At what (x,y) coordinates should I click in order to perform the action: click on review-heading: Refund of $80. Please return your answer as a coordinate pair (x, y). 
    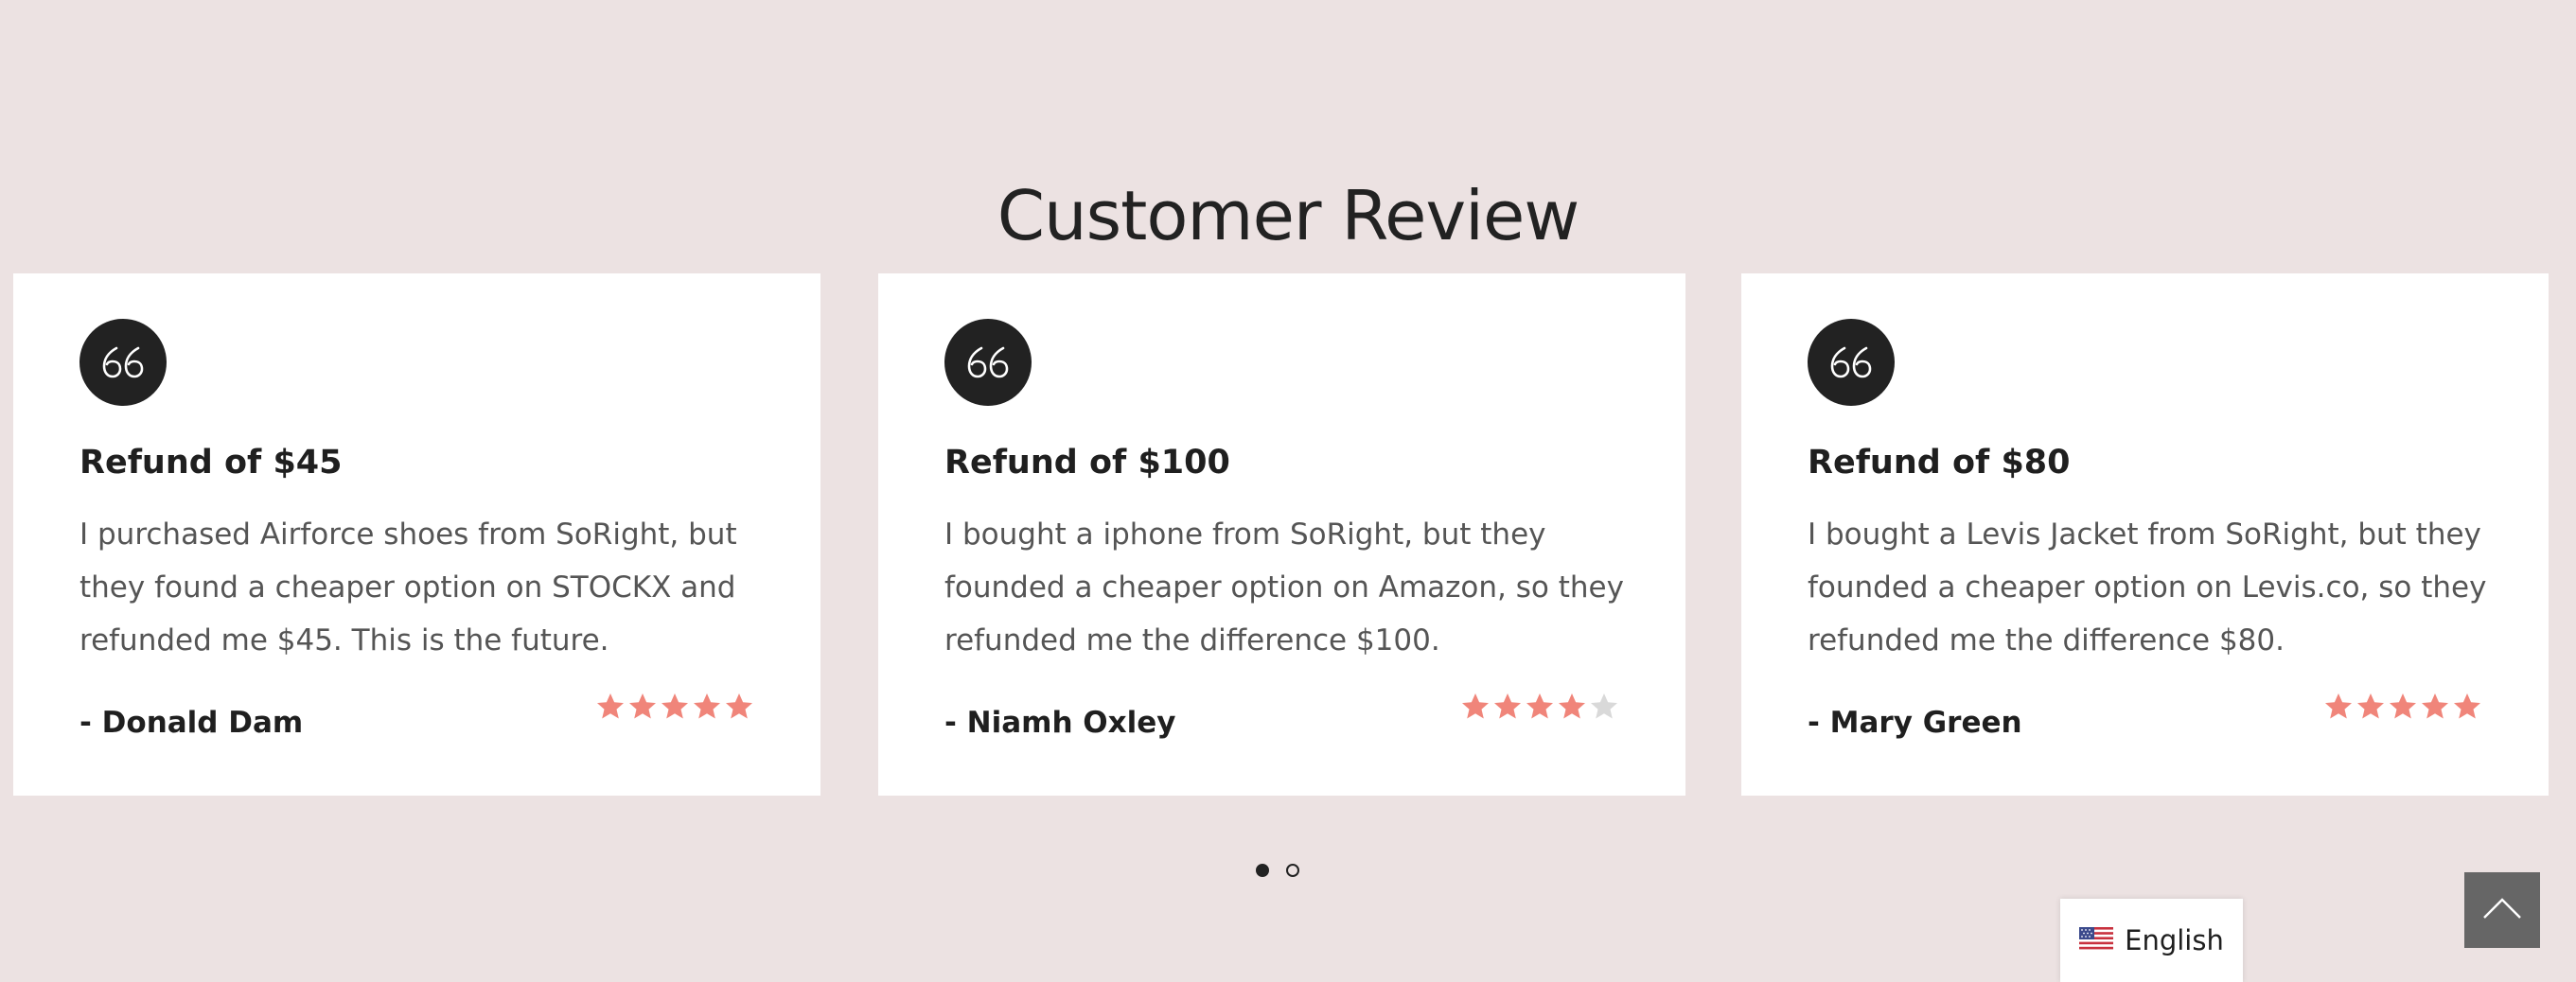
    Looking at the image, I should click on (1939, 463).